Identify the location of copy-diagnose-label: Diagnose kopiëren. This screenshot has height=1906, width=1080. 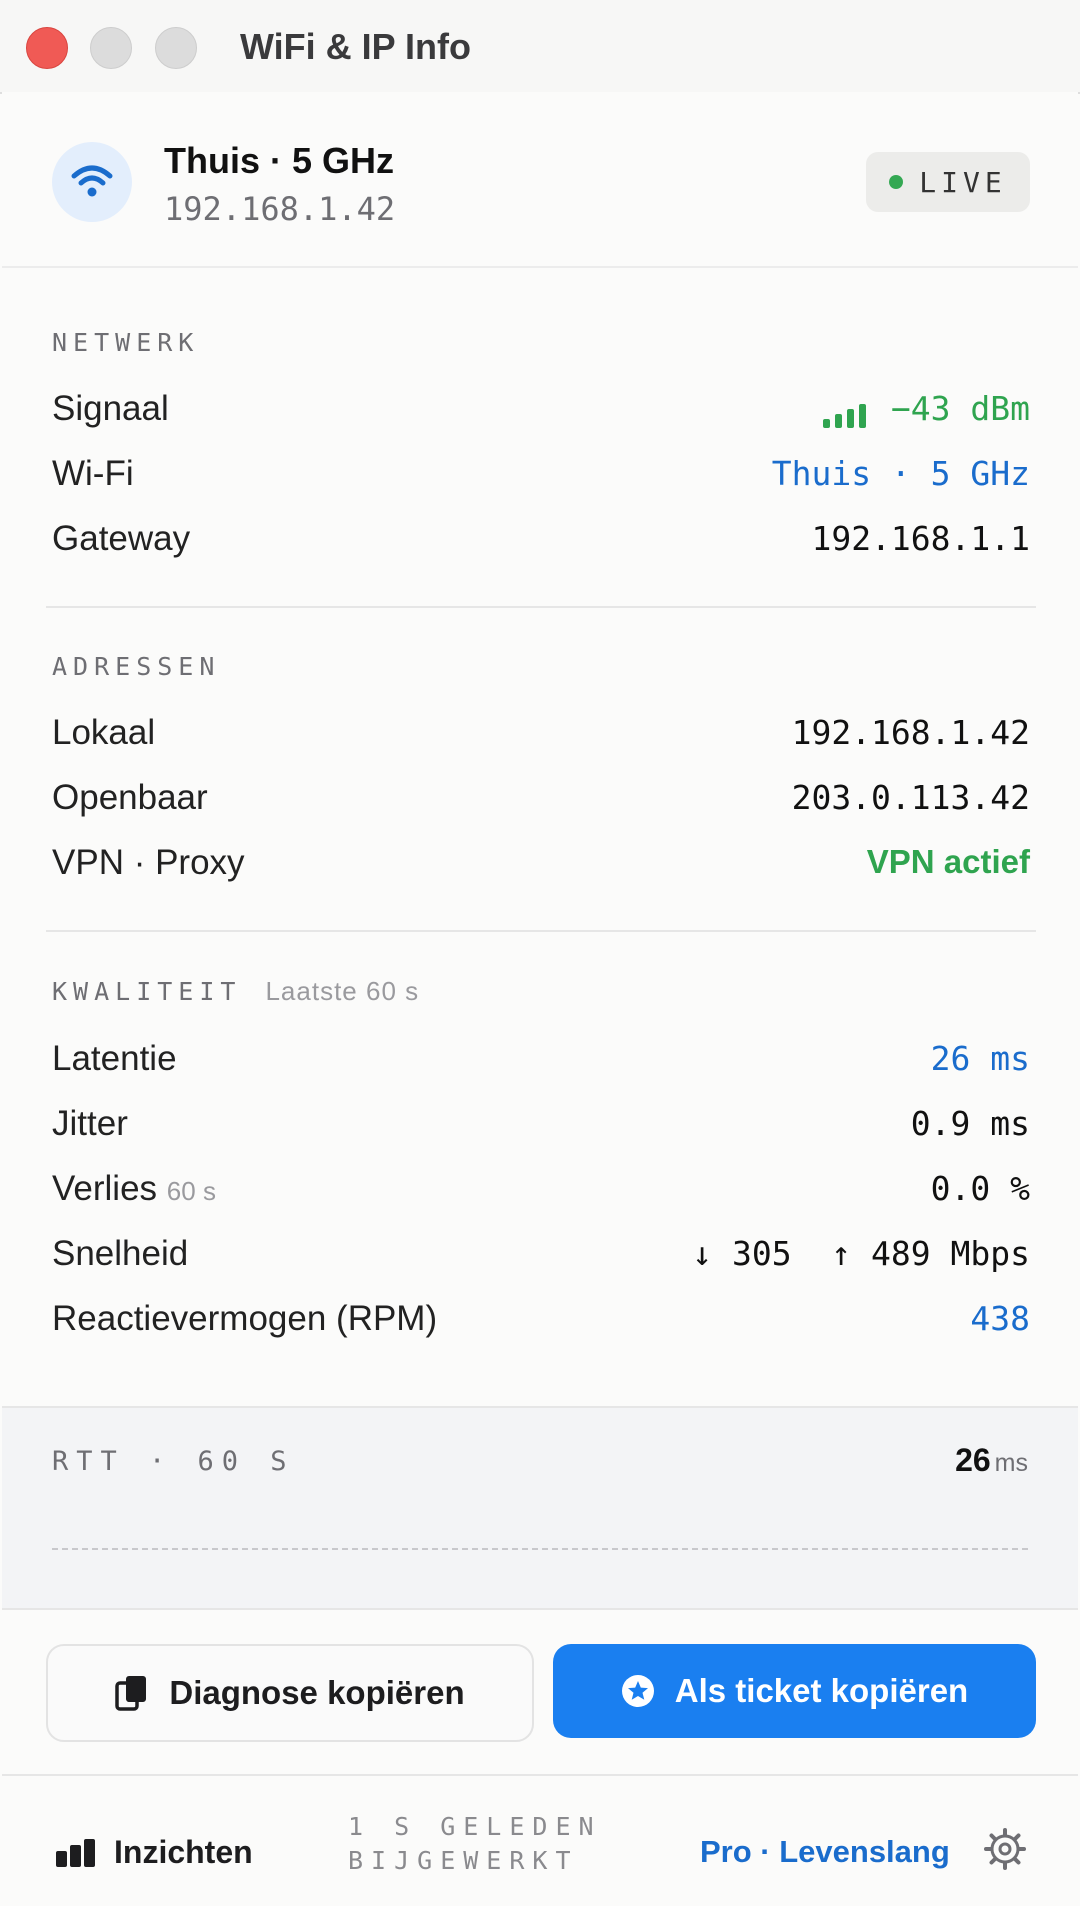
(317, 1692).